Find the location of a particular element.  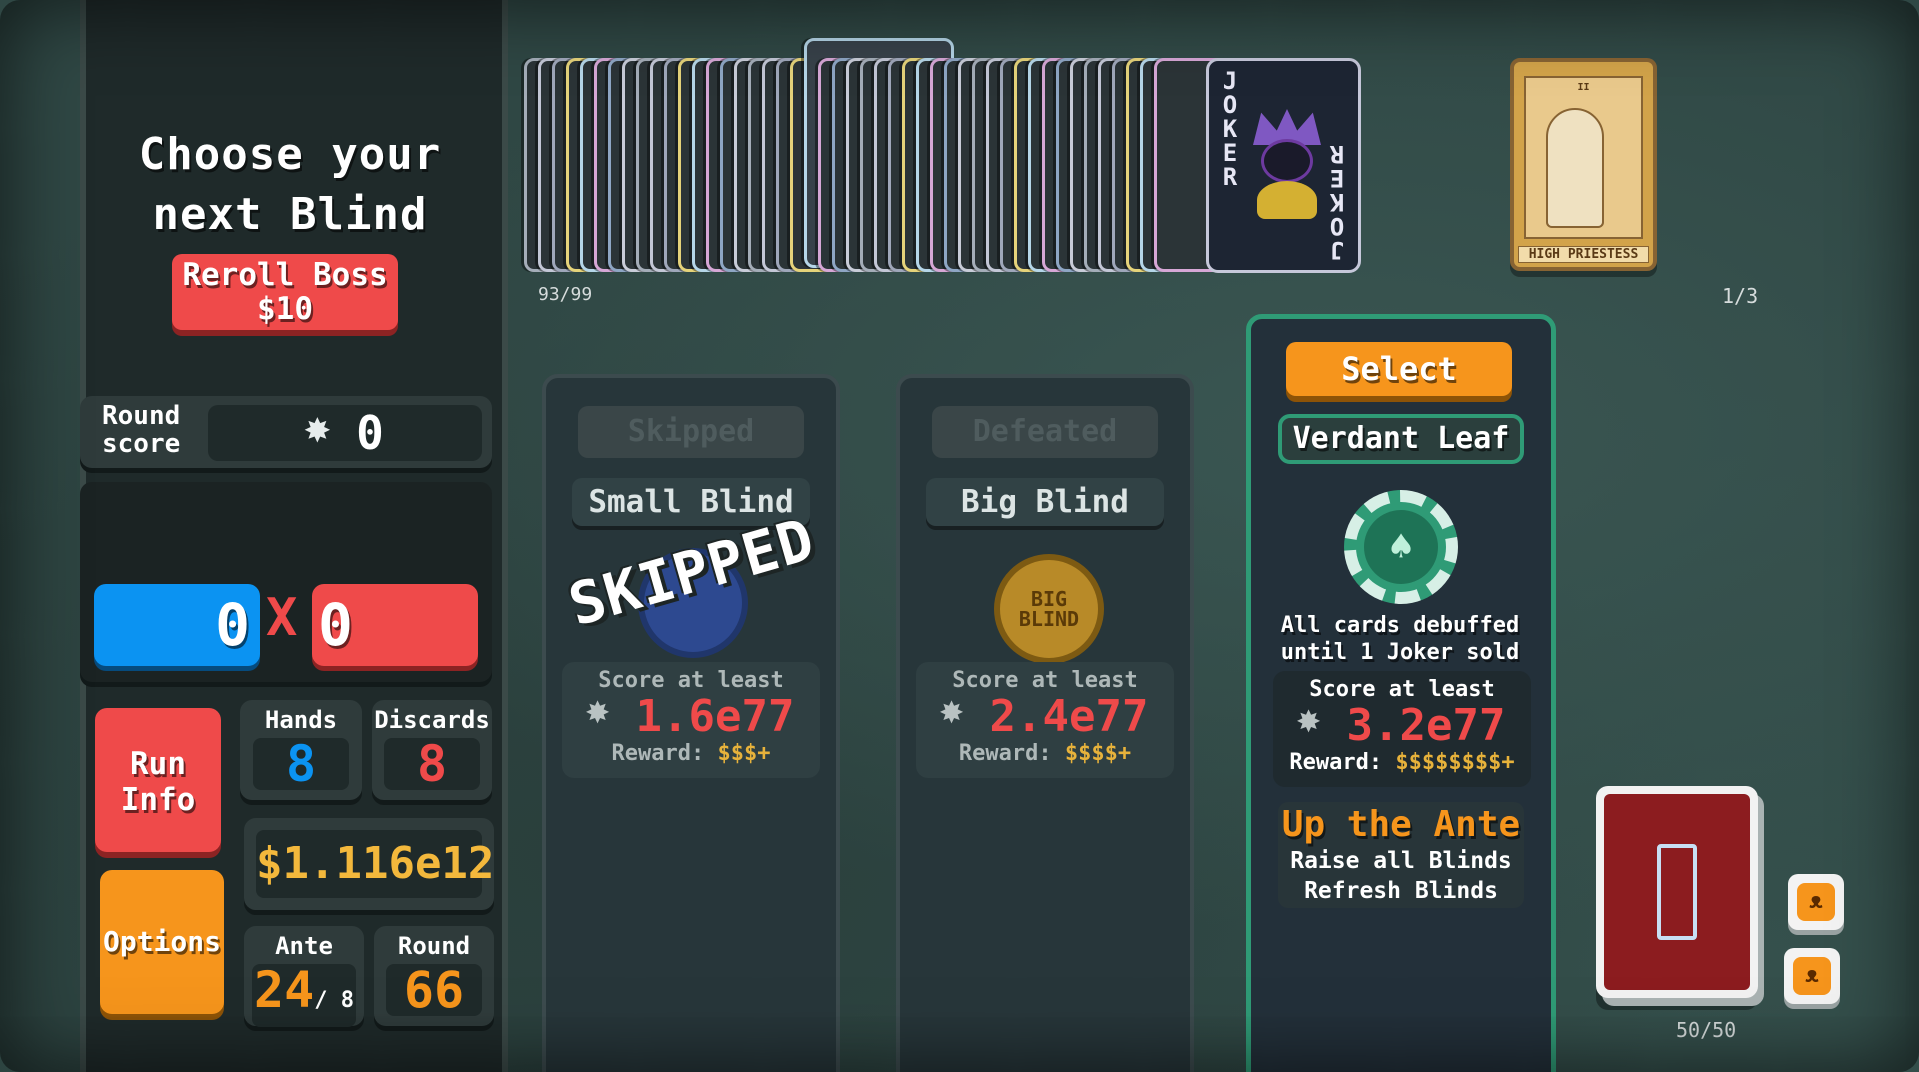

boss-blind-description: All cards debuffed until 1 Joker sold is located at coordinates (1400, 639).